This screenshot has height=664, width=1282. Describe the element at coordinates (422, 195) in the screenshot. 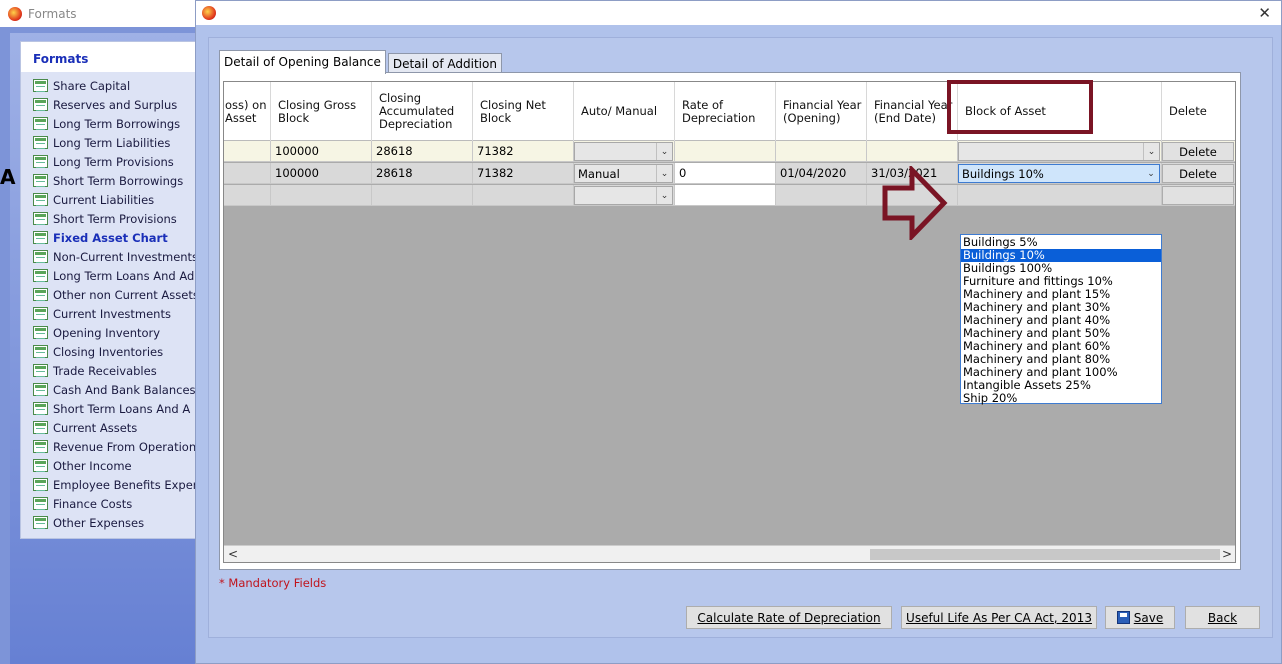

I see `grid-cell-closing-acc-dep` at that location.